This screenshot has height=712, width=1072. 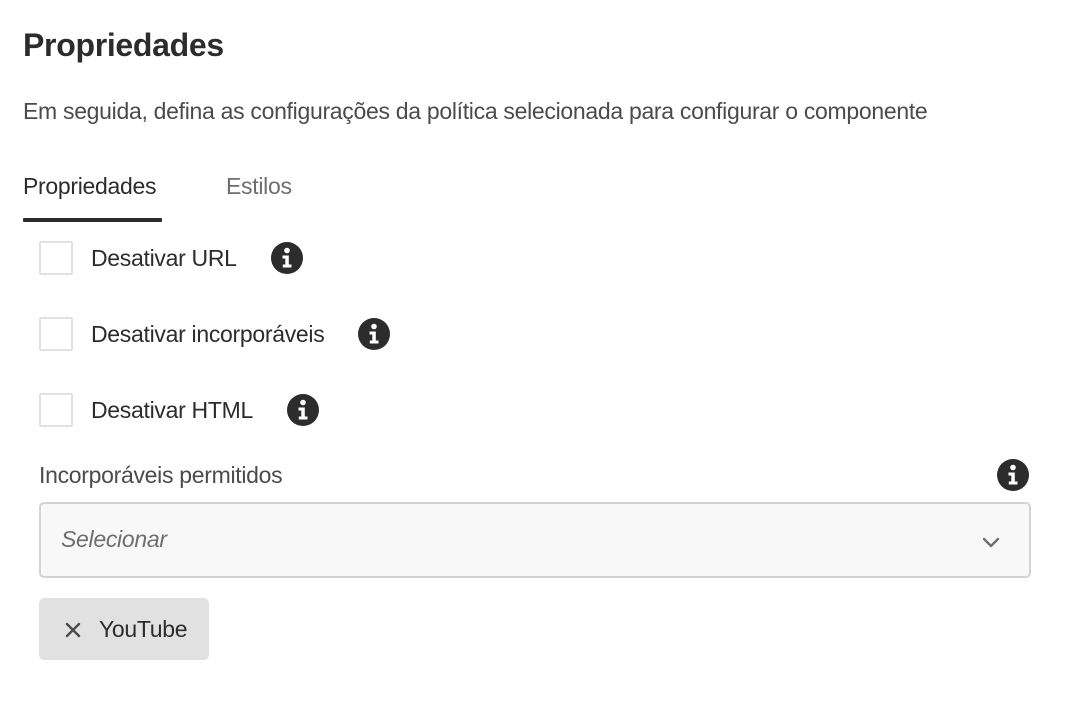 I want to click on select-placeholder: Selecionar, so click(x=114, y=539).